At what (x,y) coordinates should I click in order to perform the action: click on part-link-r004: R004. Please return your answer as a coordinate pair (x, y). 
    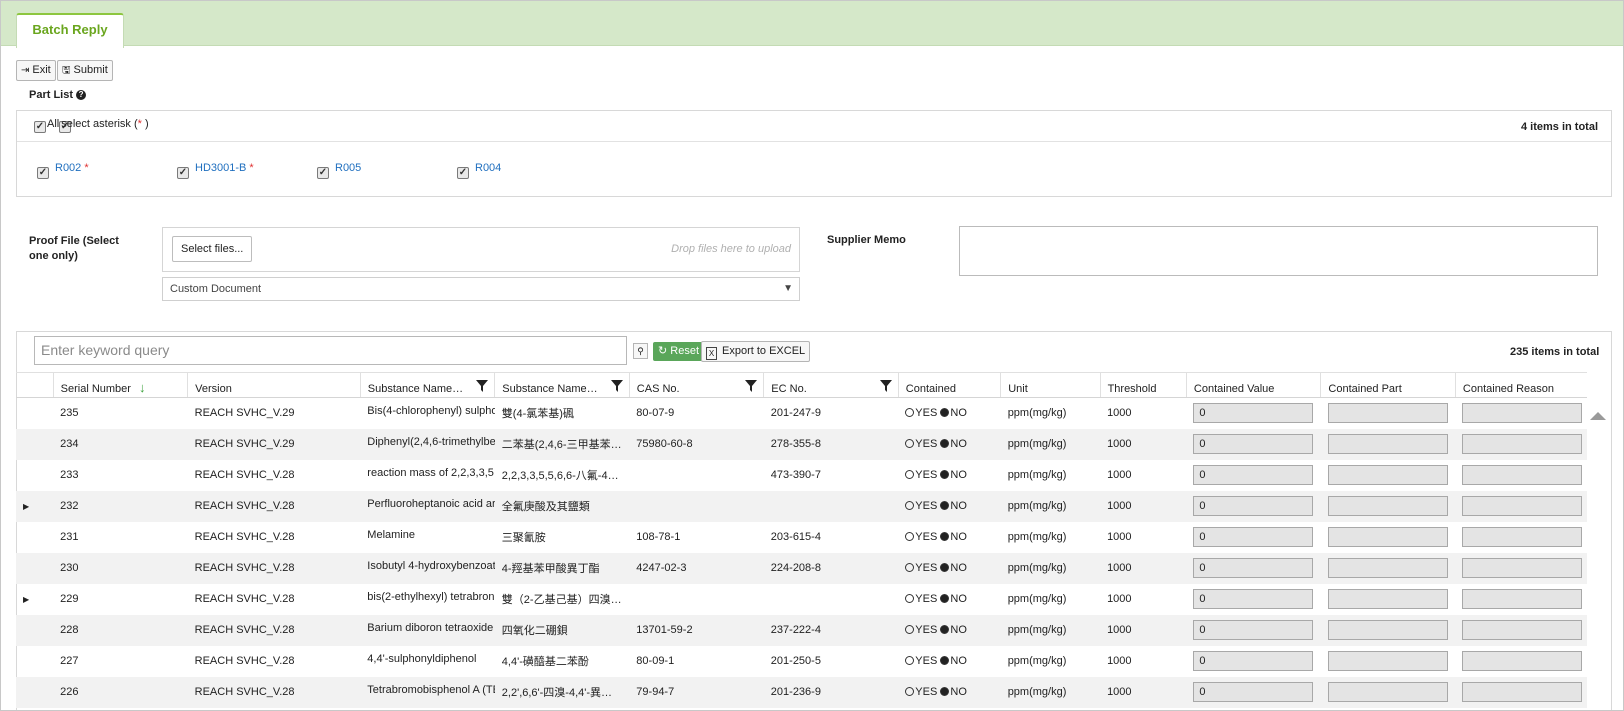
    Looking at the image, I should click on (488, 168).